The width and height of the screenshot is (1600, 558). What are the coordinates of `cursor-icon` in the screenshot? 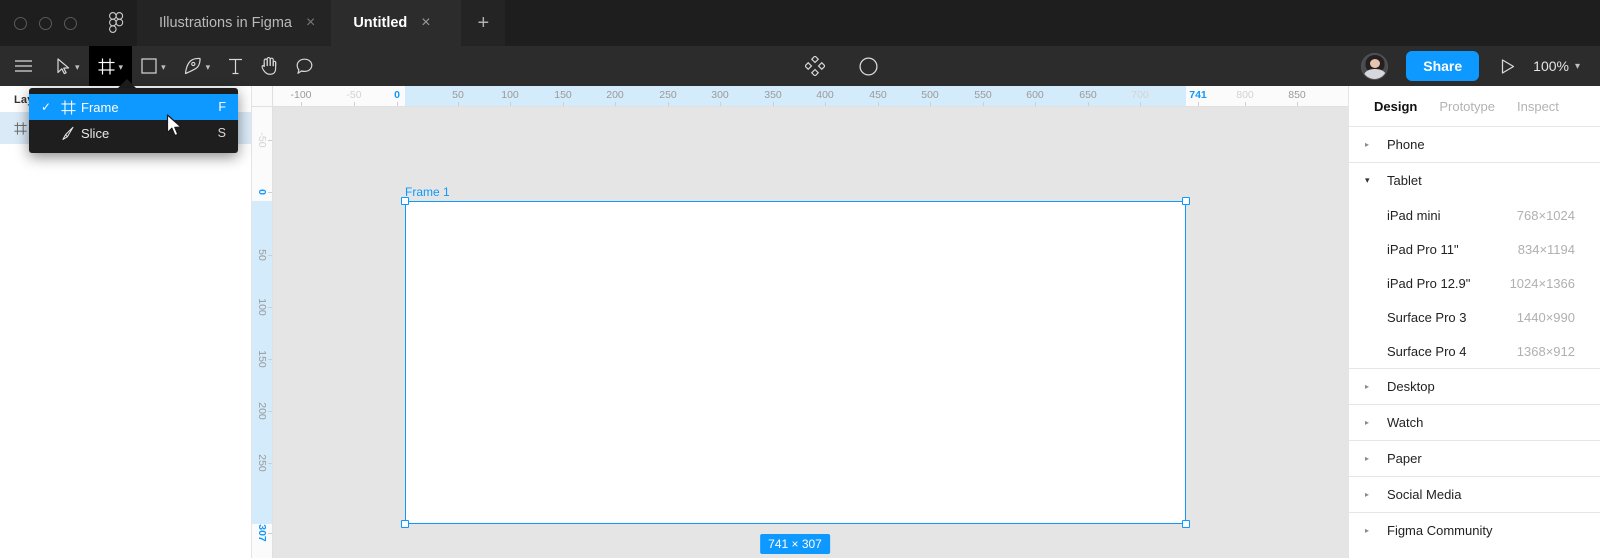 It's located at (63, 65).